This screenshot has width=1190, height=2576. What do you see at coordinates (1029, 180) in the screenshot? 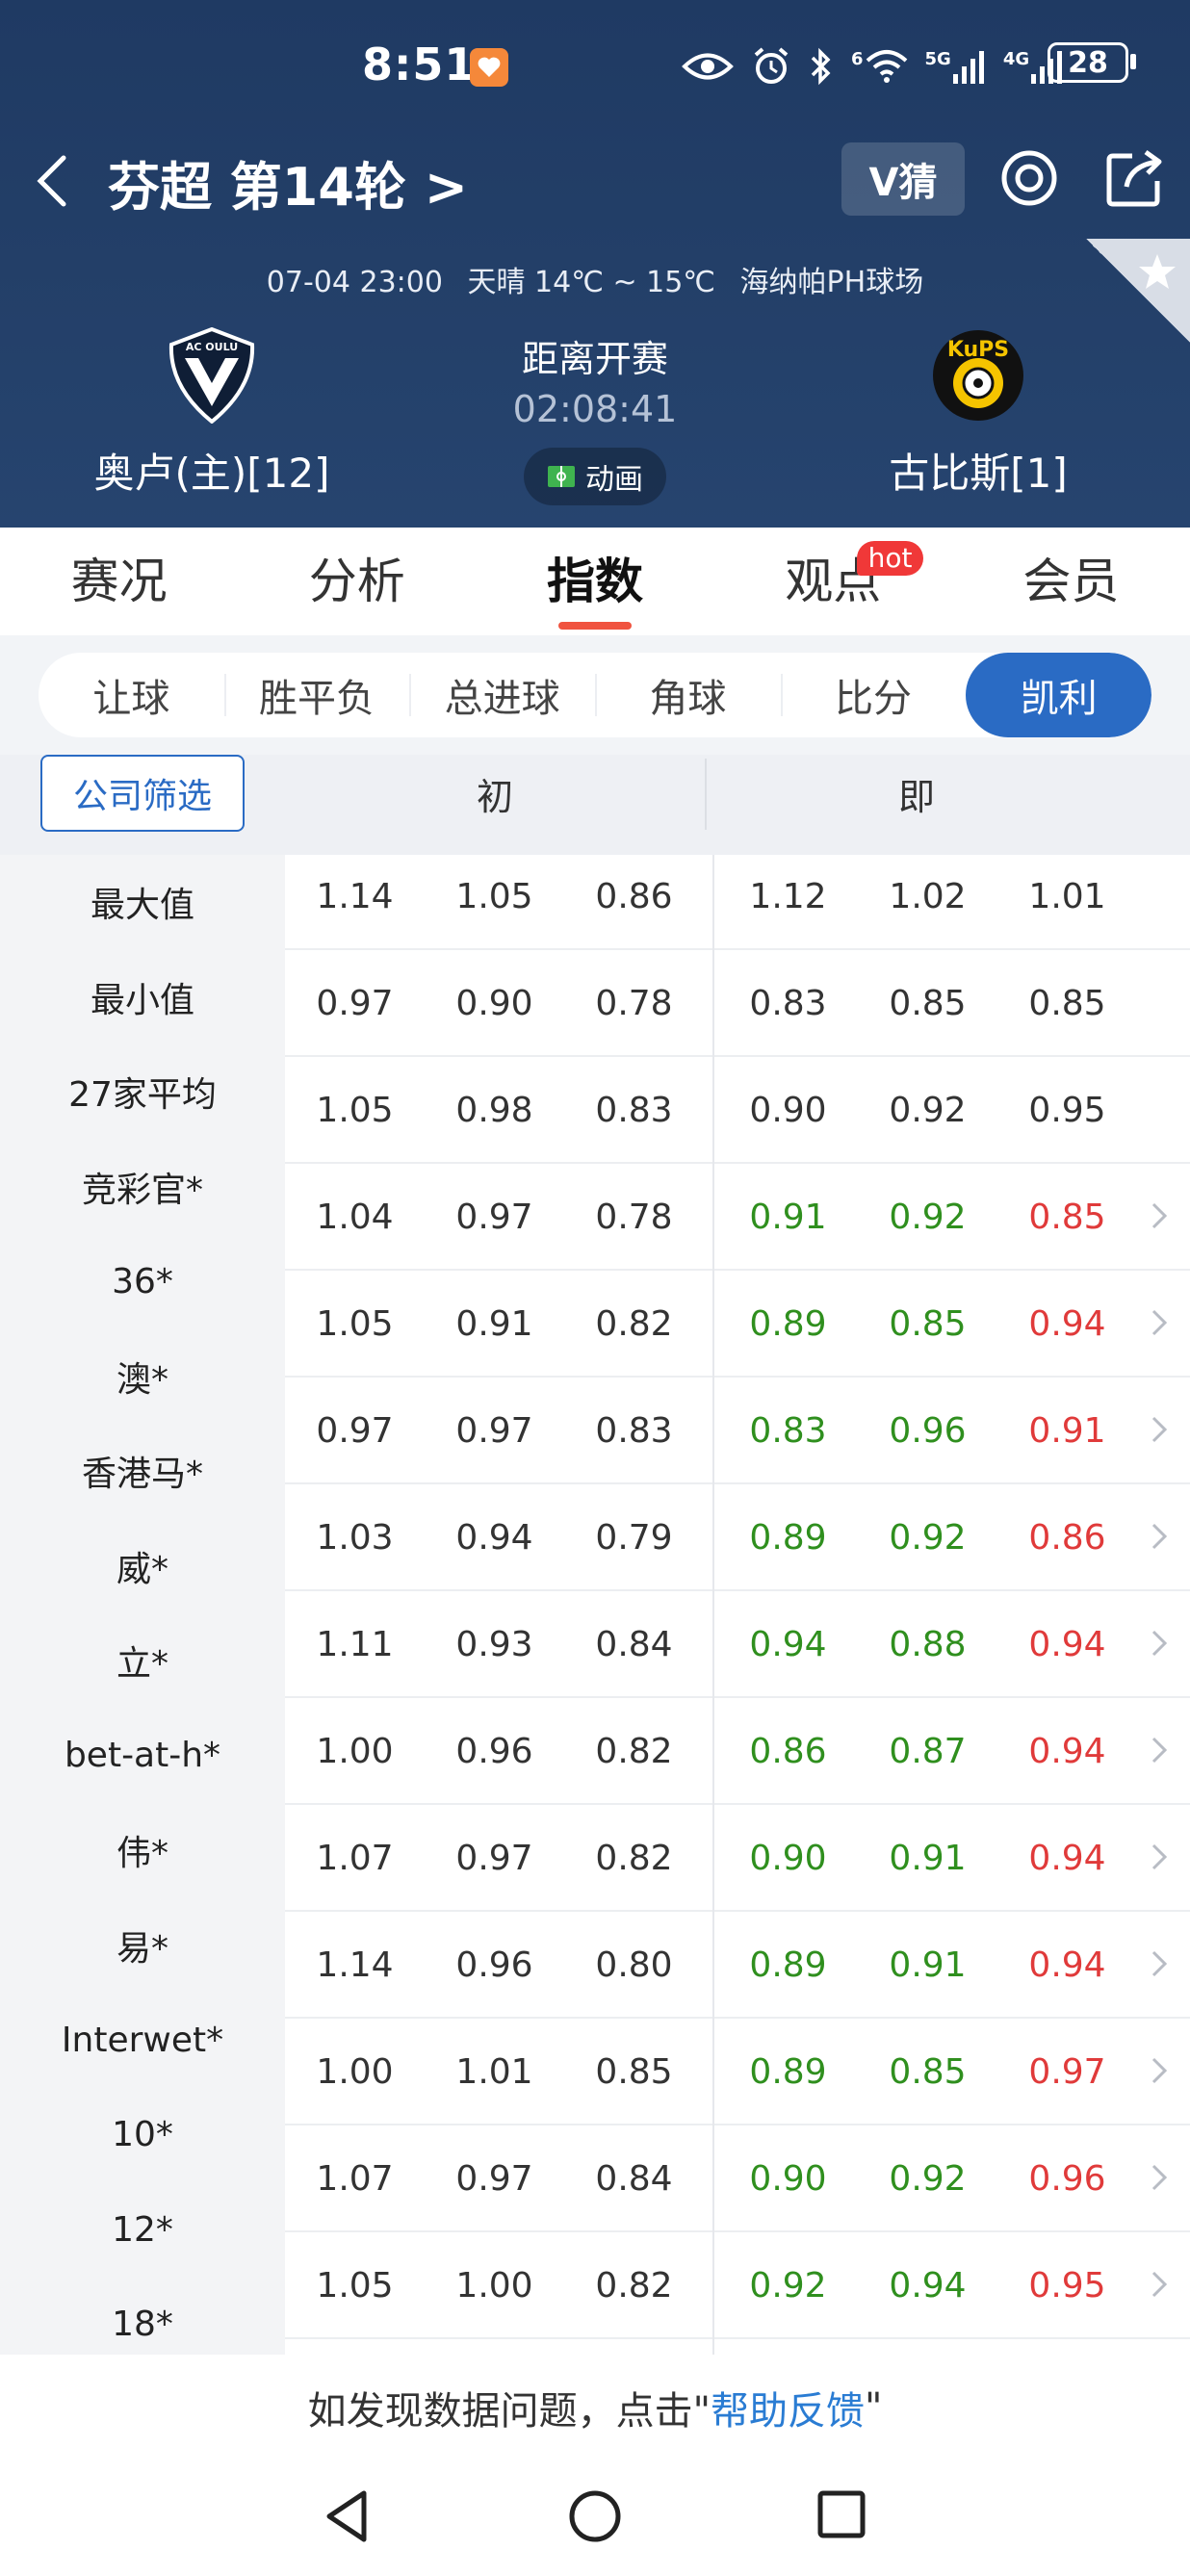
I see `target-icon` at bounding box center [1029, 180].